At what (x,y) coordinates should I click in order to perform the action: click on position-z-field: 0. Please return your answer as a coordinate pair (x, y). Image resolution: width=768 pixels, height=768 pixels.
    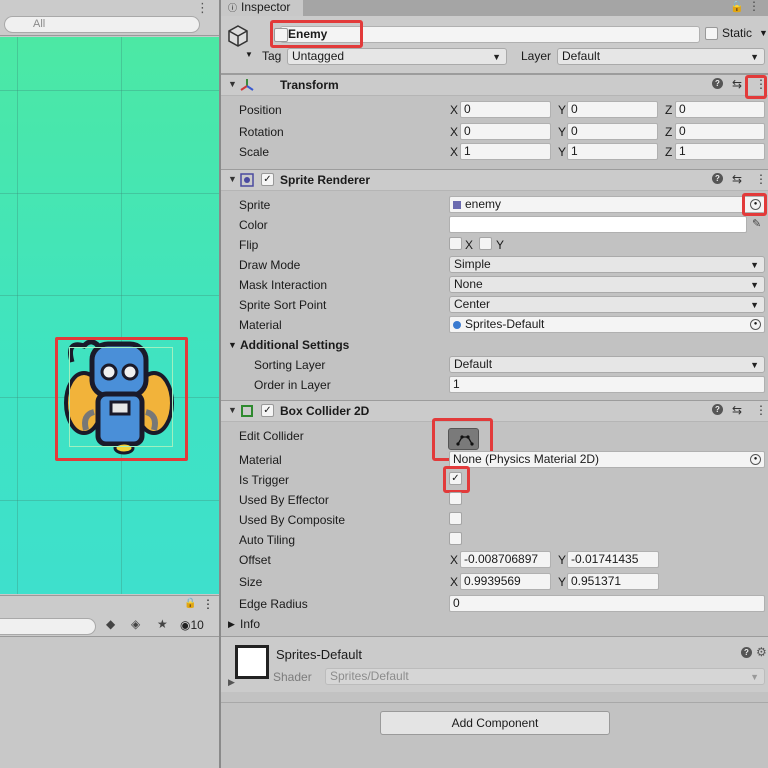
    Looking at the image, I should click on (720, 109).